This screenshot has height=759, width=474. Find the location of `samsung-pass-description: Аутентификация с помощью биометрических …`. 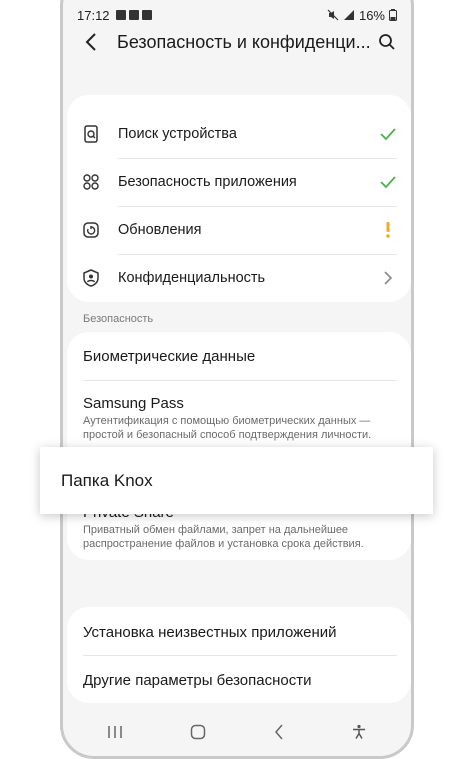

samsung-pass-description: Аутентификация с помощью биометрических … is located at coordinates (227, 428).